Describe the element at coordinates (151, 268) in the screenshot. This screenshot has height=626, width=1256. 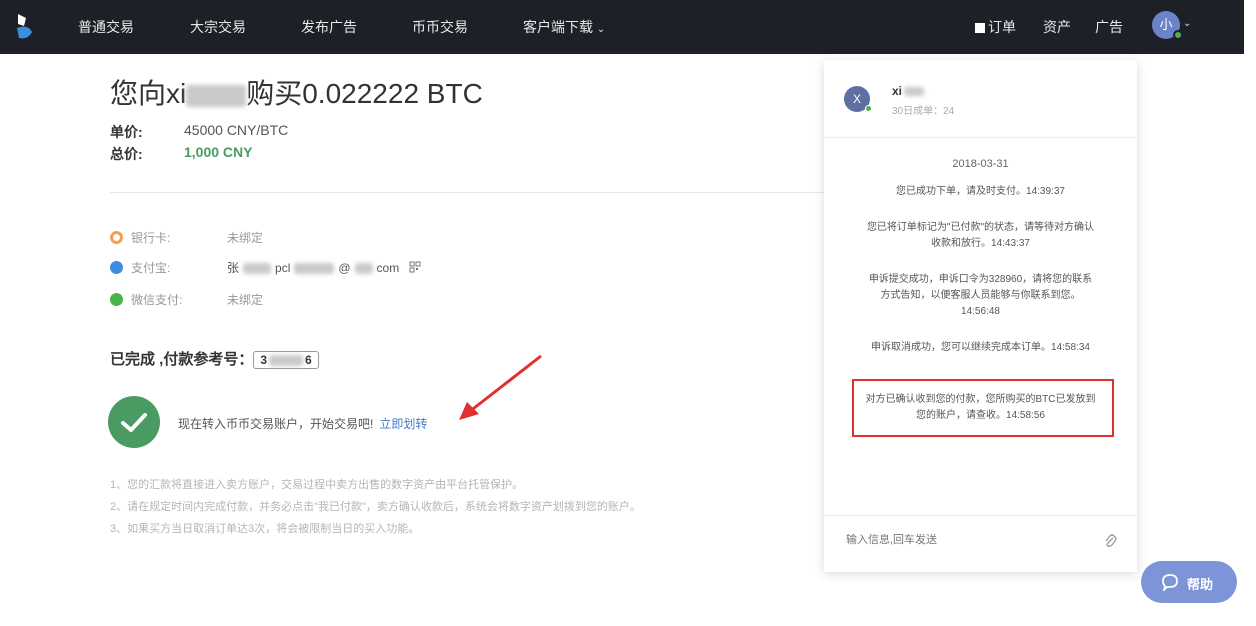
I see `payment-alipay-name: 支付宝:` at that location.